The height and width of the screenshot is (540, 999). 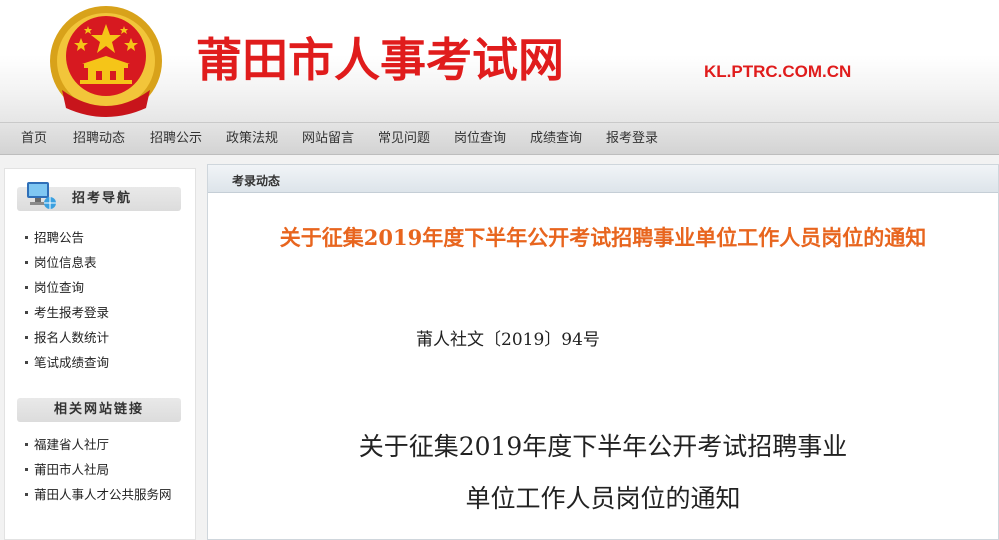 I want to click on nav-position-query: 岗位查询, so click(x=480, y=138).